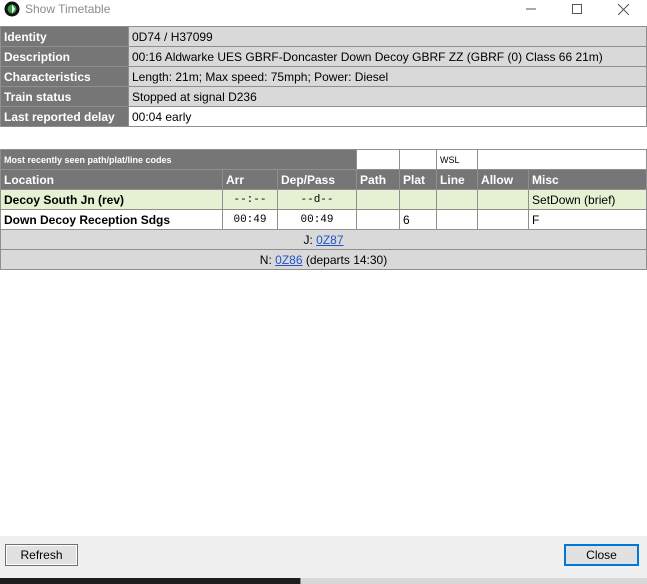 Image resolution: width=647 pixels, height=584 pixels. I want to click on info-row-train-status: Train status Stopped at signal D236, so click(323, 96).